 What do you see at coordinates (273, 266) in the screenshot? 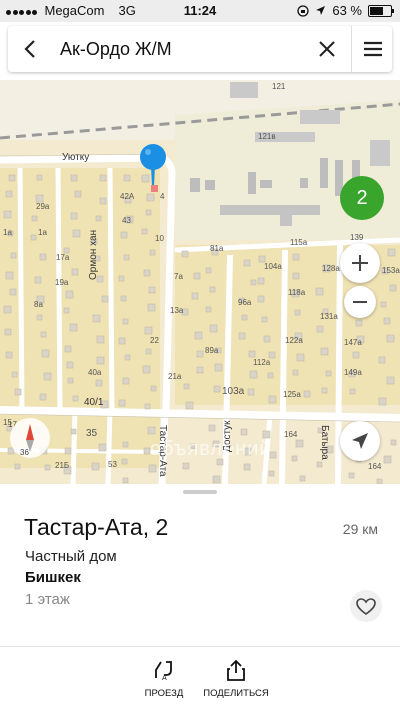
I see `building-number: 104а` at bounding box center [273, 266].